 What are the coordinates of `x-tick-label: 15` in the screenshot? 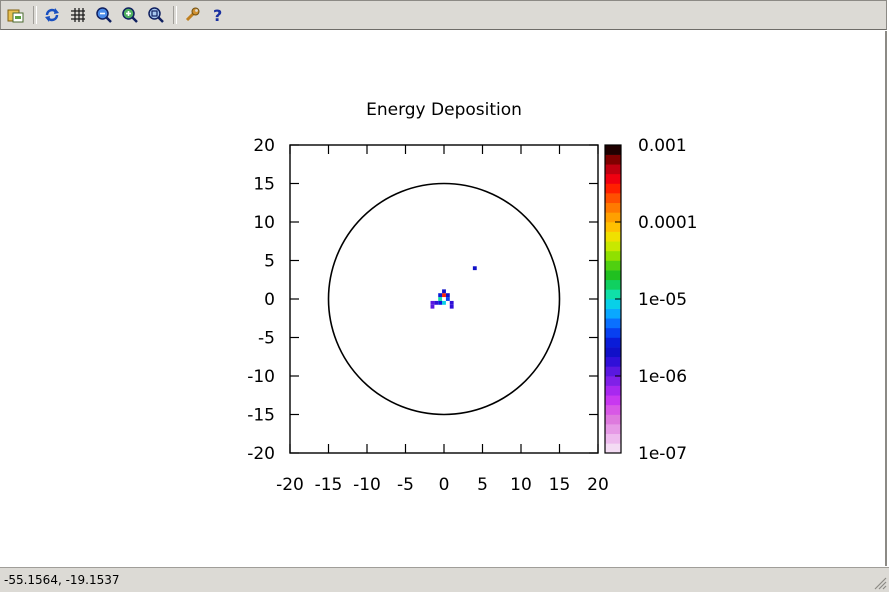 It's located at (560, 485).